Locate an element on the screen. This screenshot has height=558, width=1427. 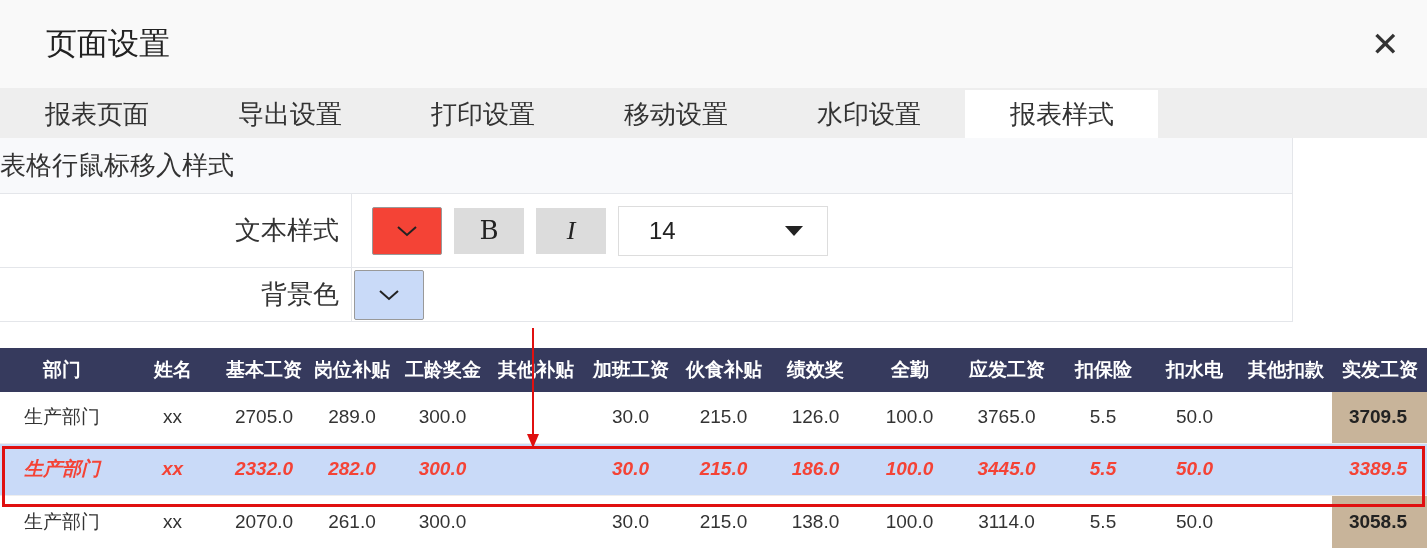
table-cell-text: 3709.5 is located at coordinates (1377, 417).